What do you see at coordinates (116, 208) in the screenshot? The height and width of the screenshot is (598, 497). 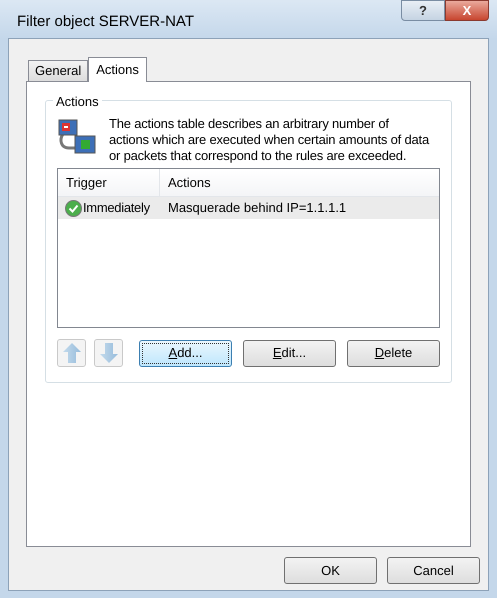 I see `table-cell-text: Immediately` at bounding box center [116, 208].